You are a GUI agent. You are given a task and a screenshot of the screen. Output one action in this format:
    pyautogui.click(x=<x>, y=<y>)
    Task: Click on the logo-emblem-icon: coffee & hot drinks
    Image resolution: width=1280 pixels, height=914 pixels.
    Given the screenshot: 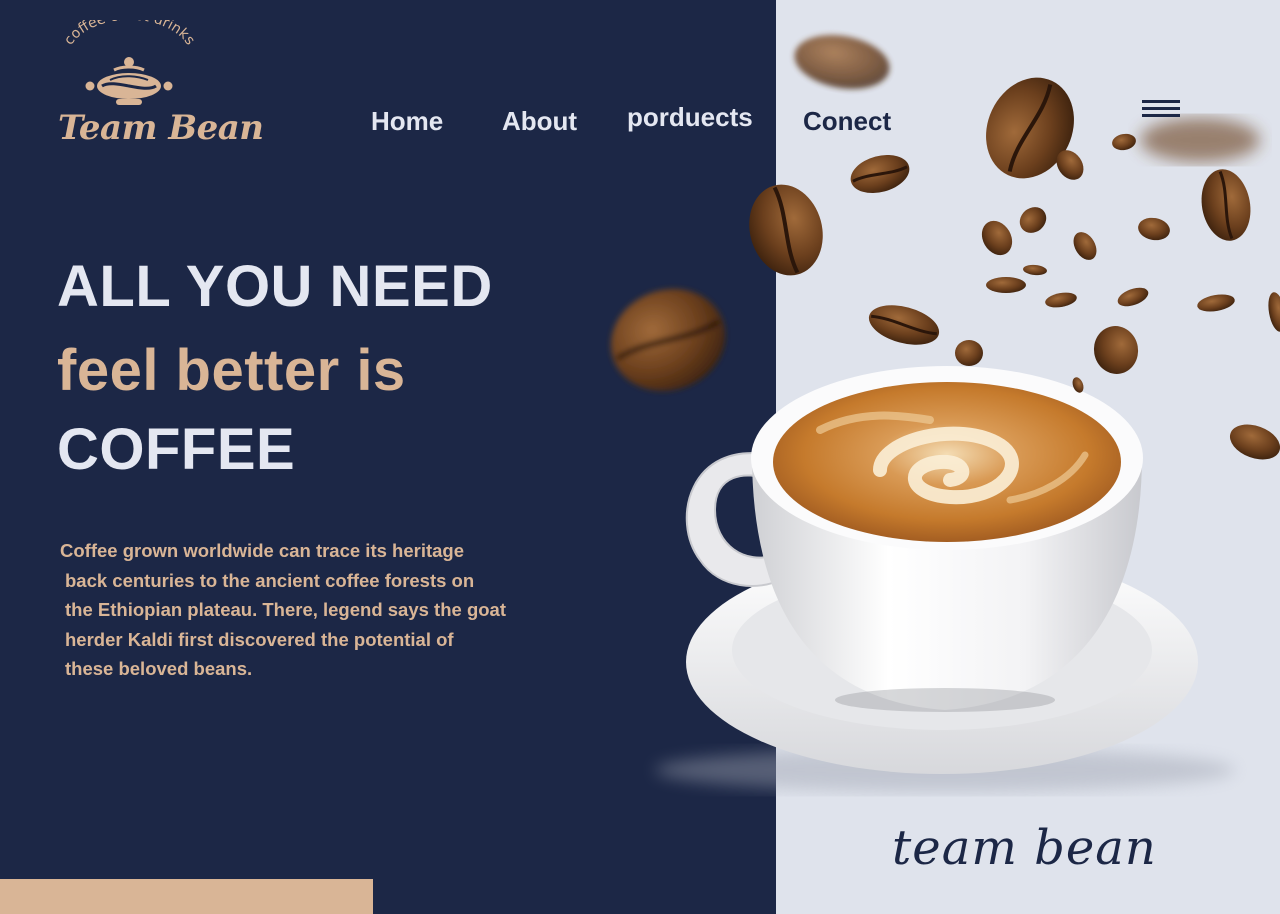 What is the action you would take?
    pyautogui.click(x=129, y=62)
    